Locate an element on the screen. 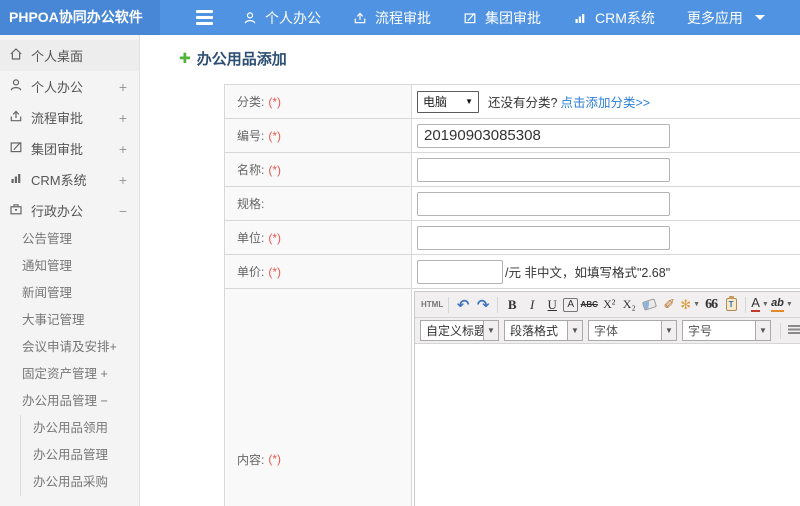 The image size is (800, 506). font-family-select: 字体 ▼ is located at coordinates (632, 330).